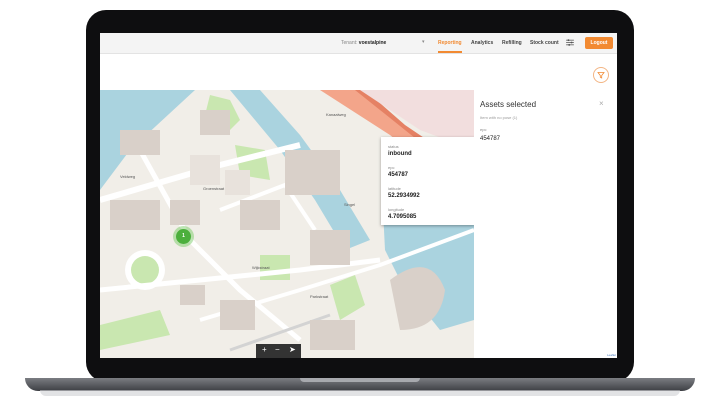 This screenshot has height=405, width=720. I want to click on latitude-value: 52.2934992, so click(404, 196).